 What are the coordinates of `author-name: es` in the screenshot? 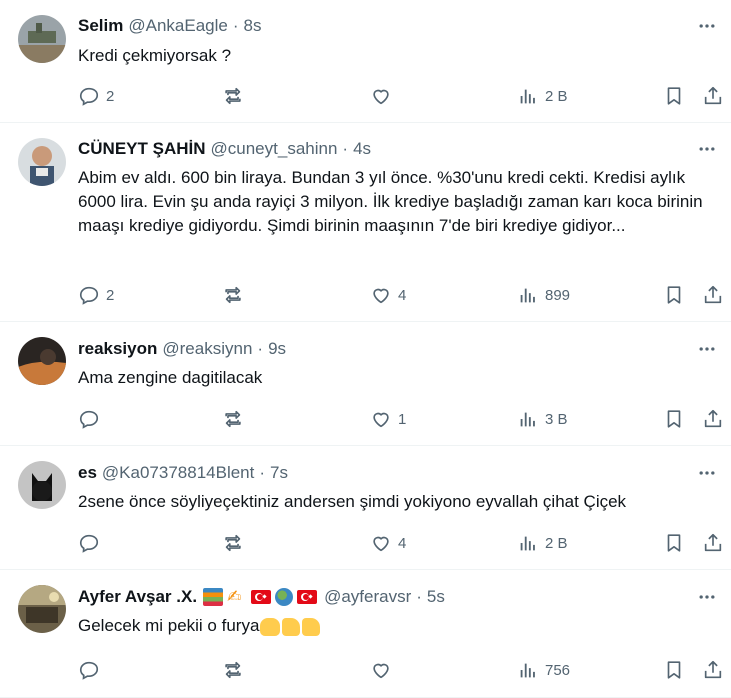 It's located at (87, 473).